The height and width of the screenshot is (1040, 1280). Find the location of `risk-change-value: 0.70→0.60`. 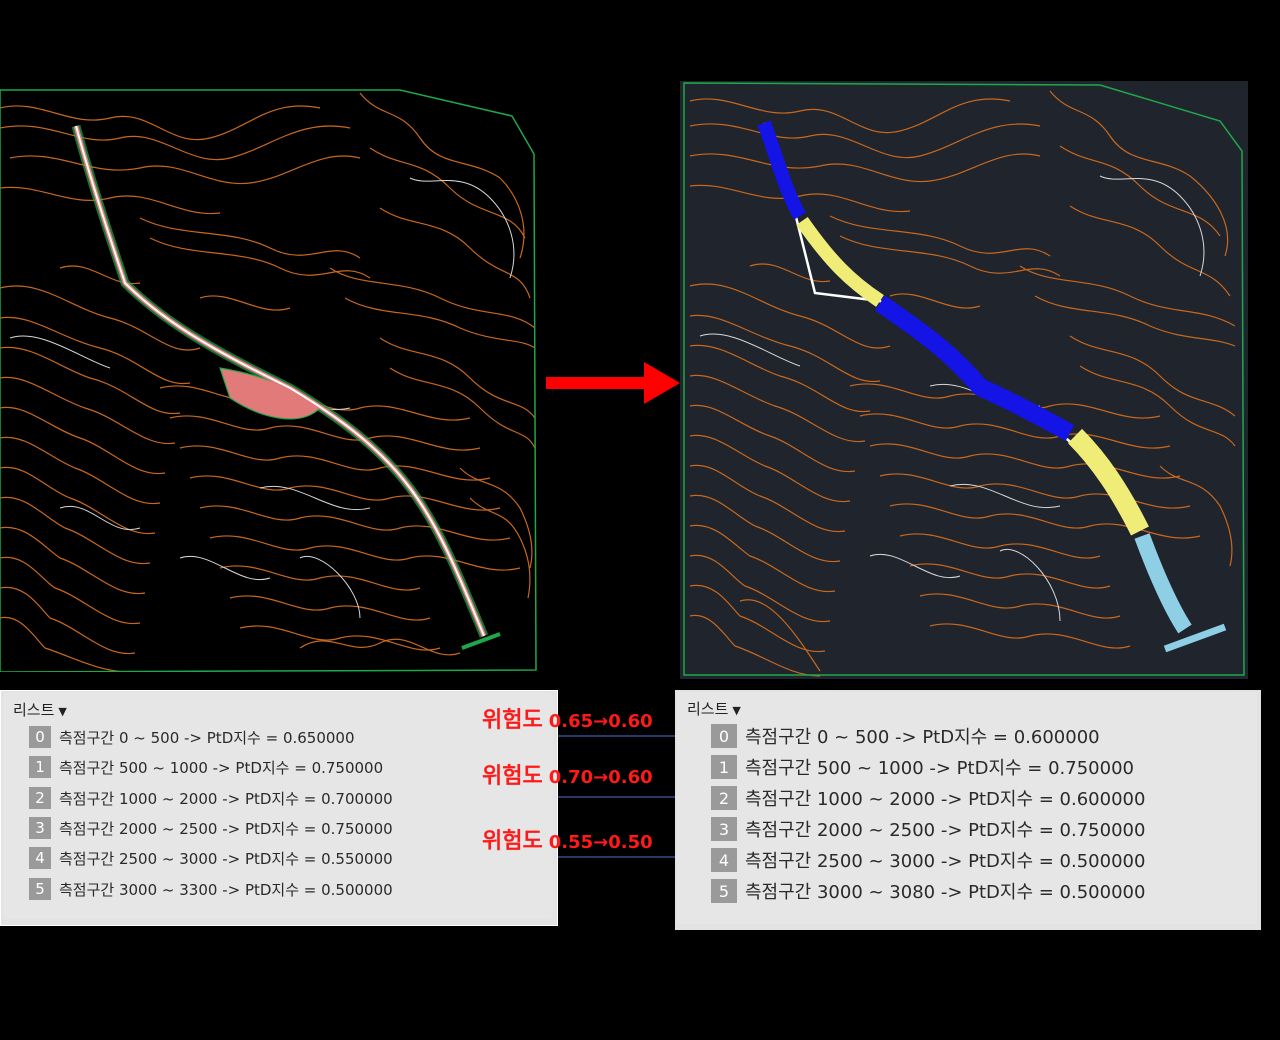

risk-change-value: 0.70→0.60 is located at coordinates (600, 777).